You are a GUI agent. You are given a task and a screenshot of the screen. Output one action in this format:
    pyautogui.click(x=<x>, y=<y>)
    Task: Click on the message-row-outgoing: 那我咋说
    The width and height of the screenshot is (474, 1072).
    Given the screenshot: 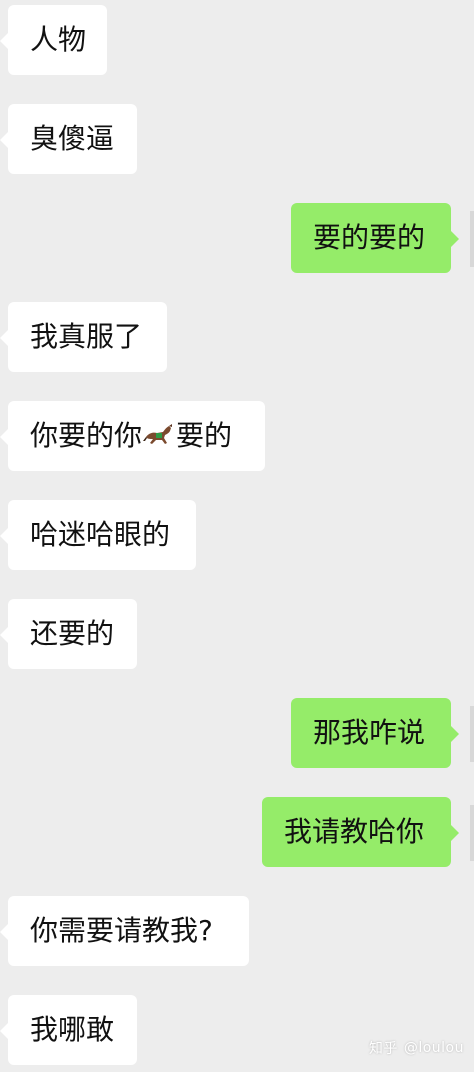 What is the action you would take?
    pyautogui.click(x=237, y=733)
    